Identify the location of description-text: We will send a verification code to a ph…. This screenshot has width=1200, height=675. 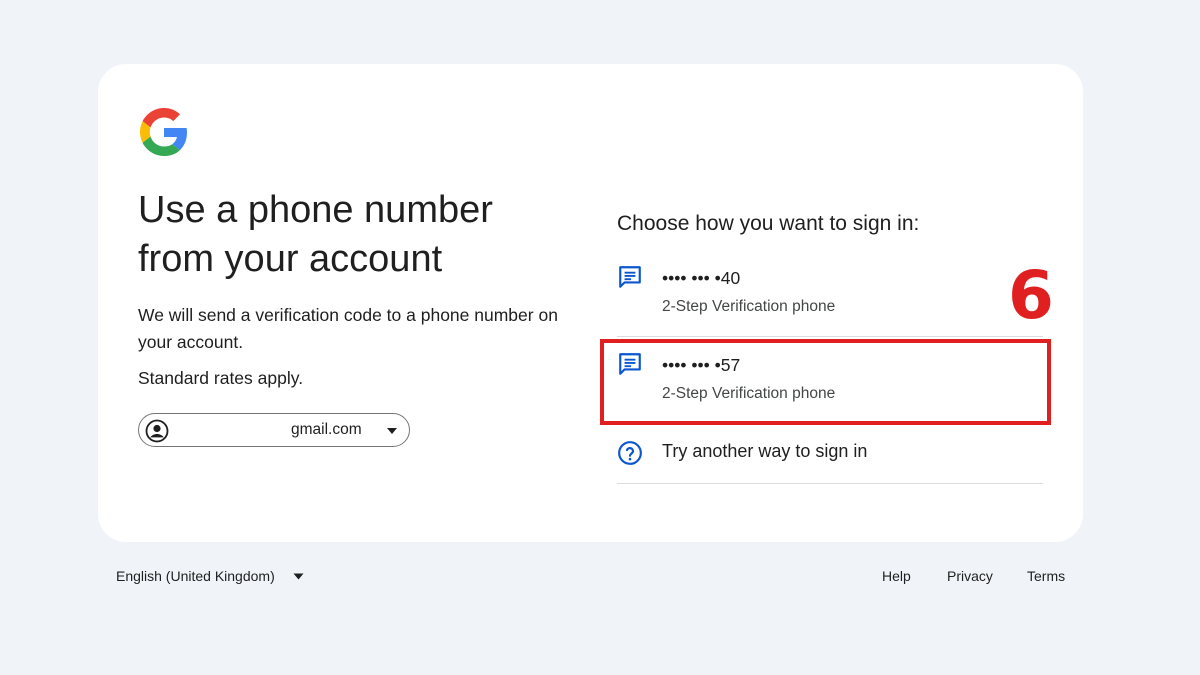
(348, 328).